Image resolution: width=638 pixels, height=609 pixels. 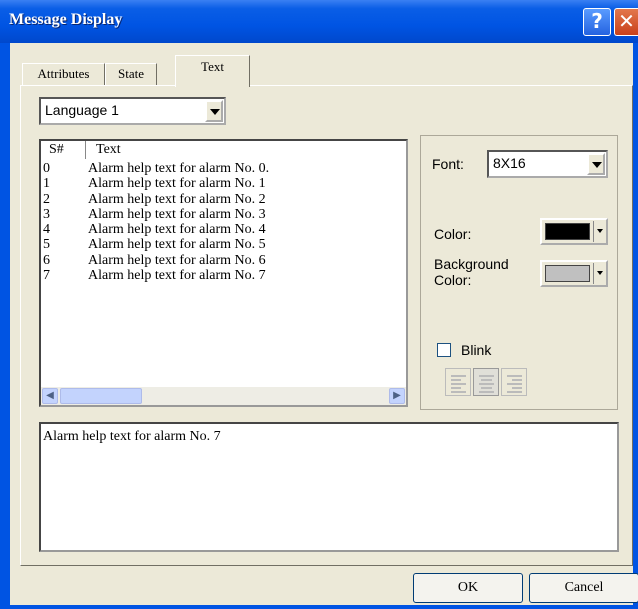 I want to click on row-sn: 2, so click(x=46, y=199).